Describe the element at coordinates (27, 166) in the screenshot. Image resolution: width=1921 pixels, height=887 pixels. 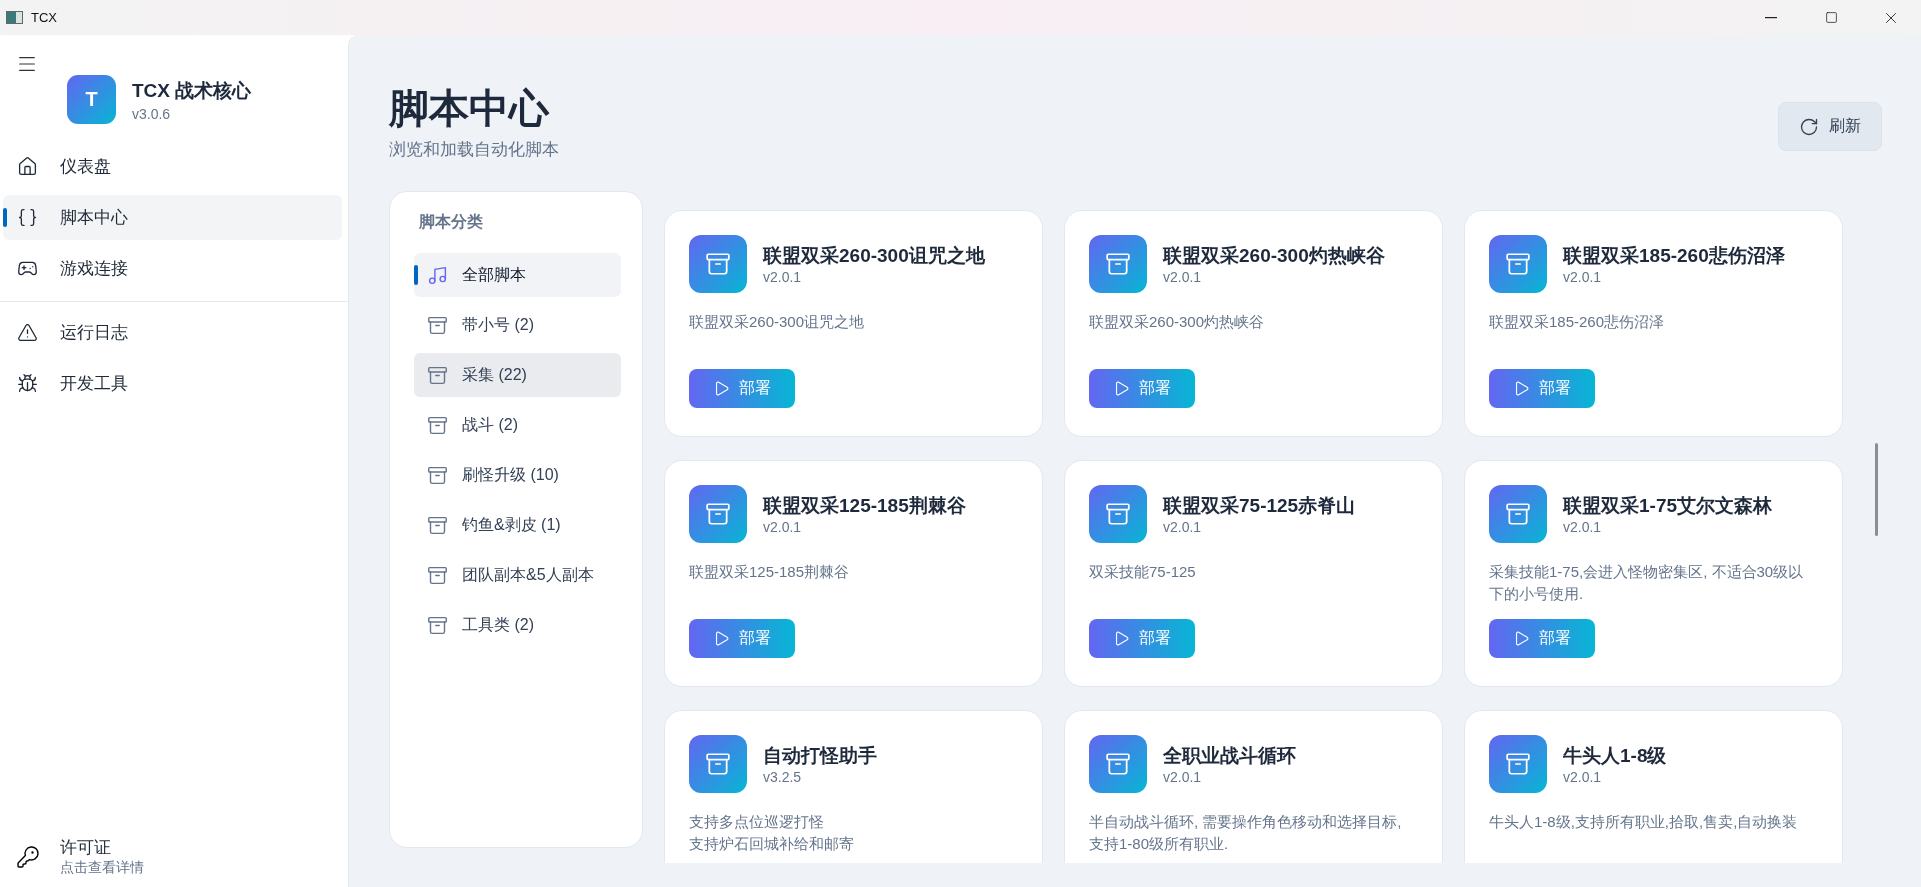
I see `home-icon` at that location.